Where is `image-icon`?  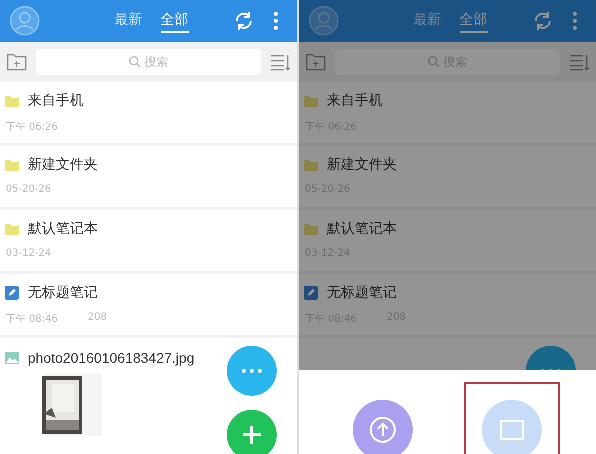 image-icon is located at coordinates (12, 358).